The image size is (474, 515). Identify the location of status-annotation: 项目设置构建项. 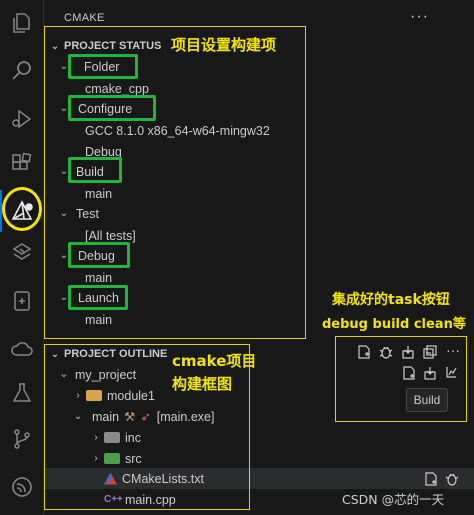
(224, 45).